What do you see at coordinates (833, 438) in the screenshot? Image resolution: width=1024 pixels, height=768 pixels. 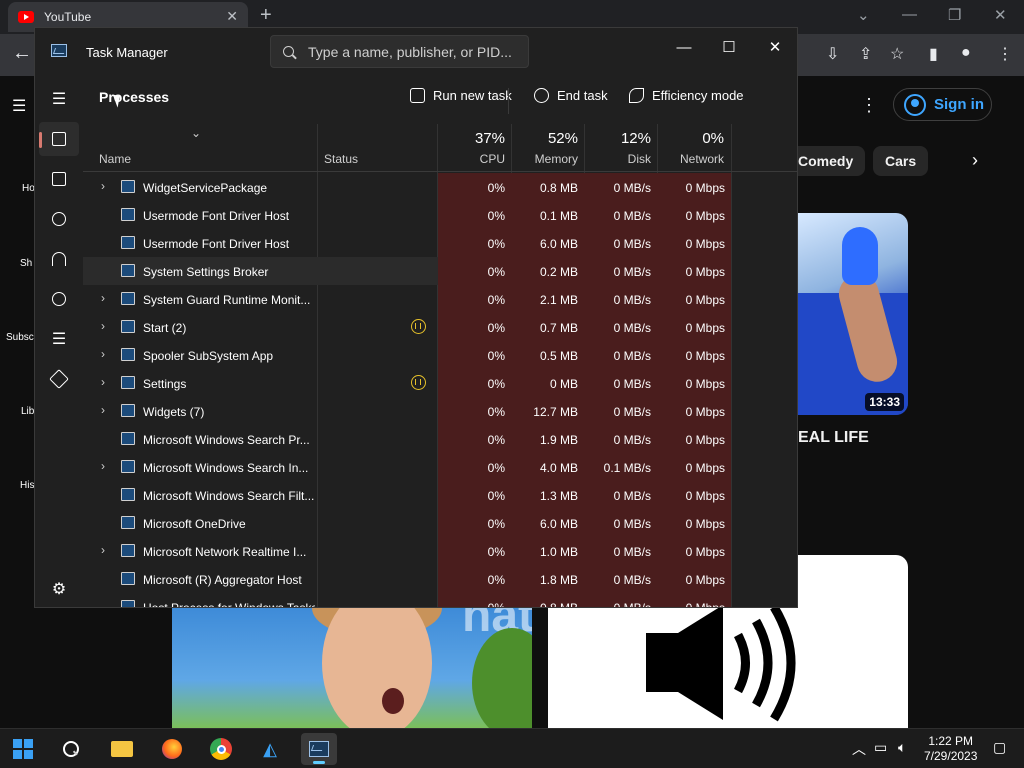 I see `video-title: EAL LIFE` at bounding box center [833, 438].